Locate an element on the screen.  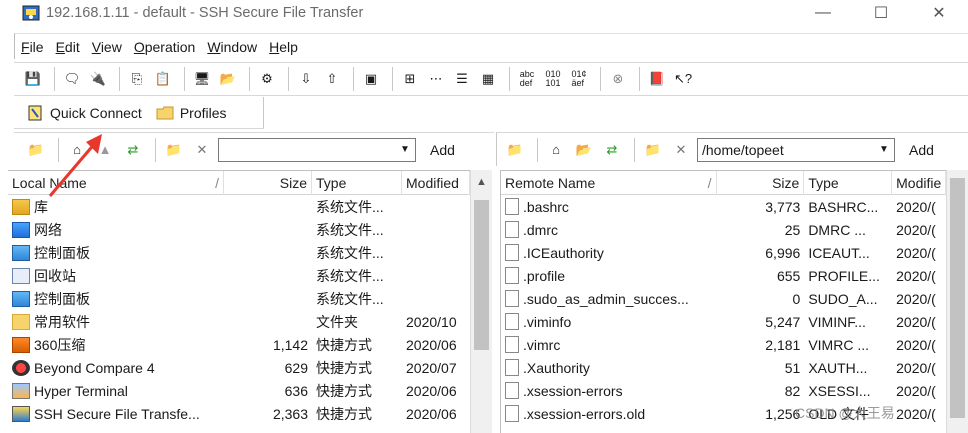
menu-help: Help is located at coordinates (283, 47).